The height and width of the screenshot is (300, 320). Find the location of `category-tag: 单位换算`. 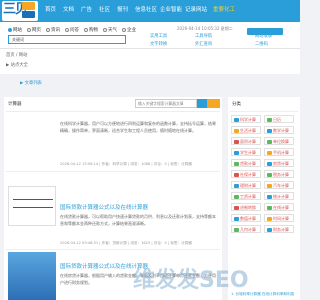

category-tag: 单位换算 is located at coordinates (279, 141).